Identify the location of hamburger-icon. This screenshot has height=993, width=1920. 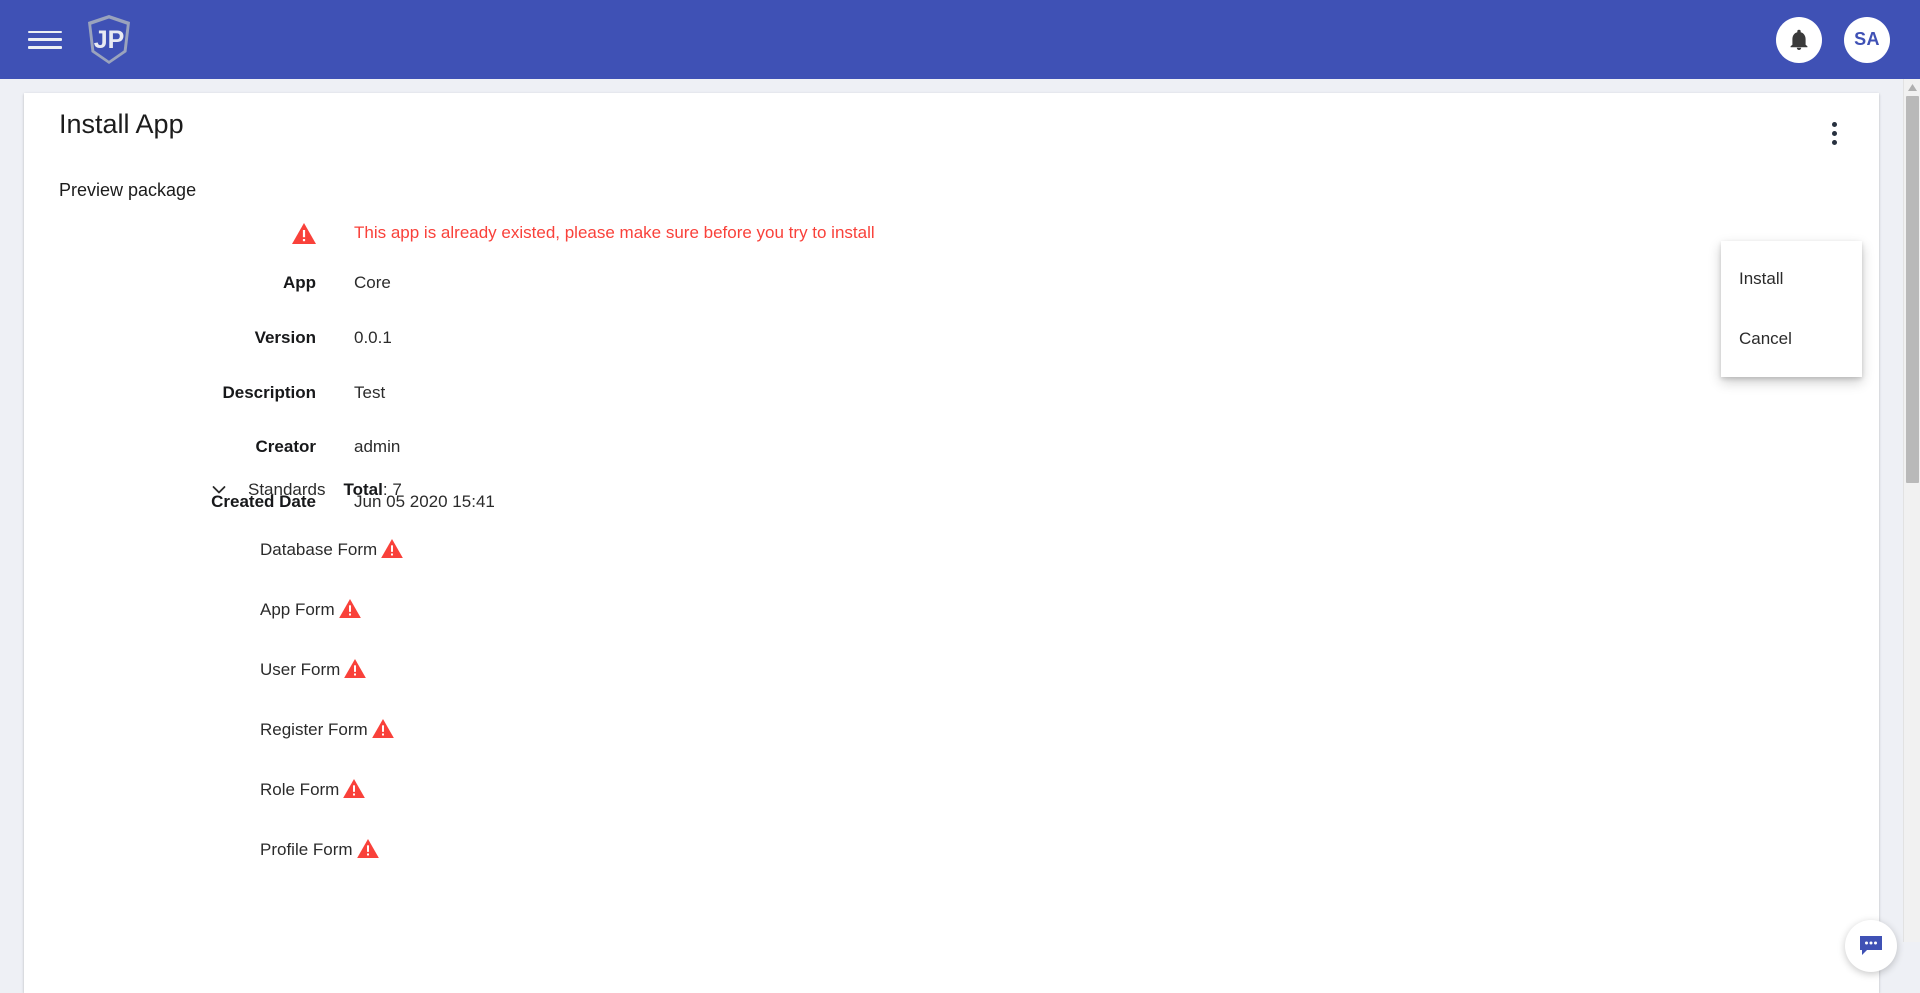
(45, 40).